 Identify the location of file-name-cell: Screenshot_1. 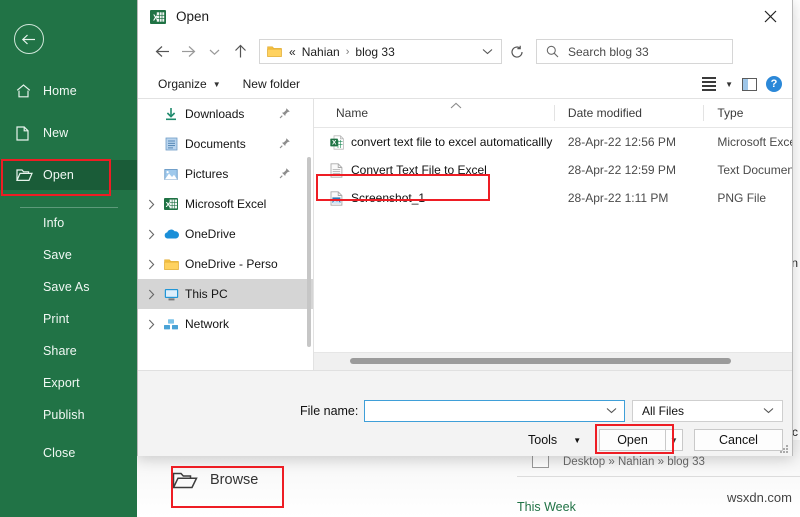
(434, 198).